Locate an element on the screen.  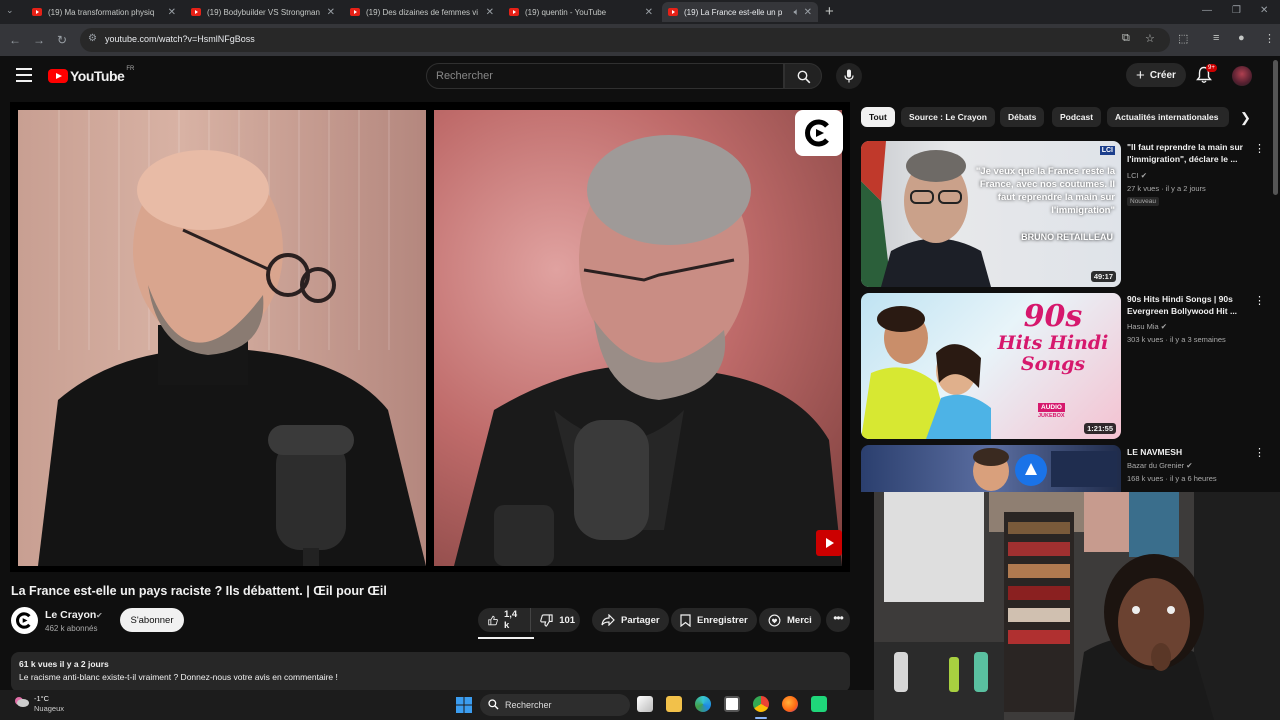
youtube-header: YouTube FR Rechercher + Créer 9+ is located at coordinates (640, 78).